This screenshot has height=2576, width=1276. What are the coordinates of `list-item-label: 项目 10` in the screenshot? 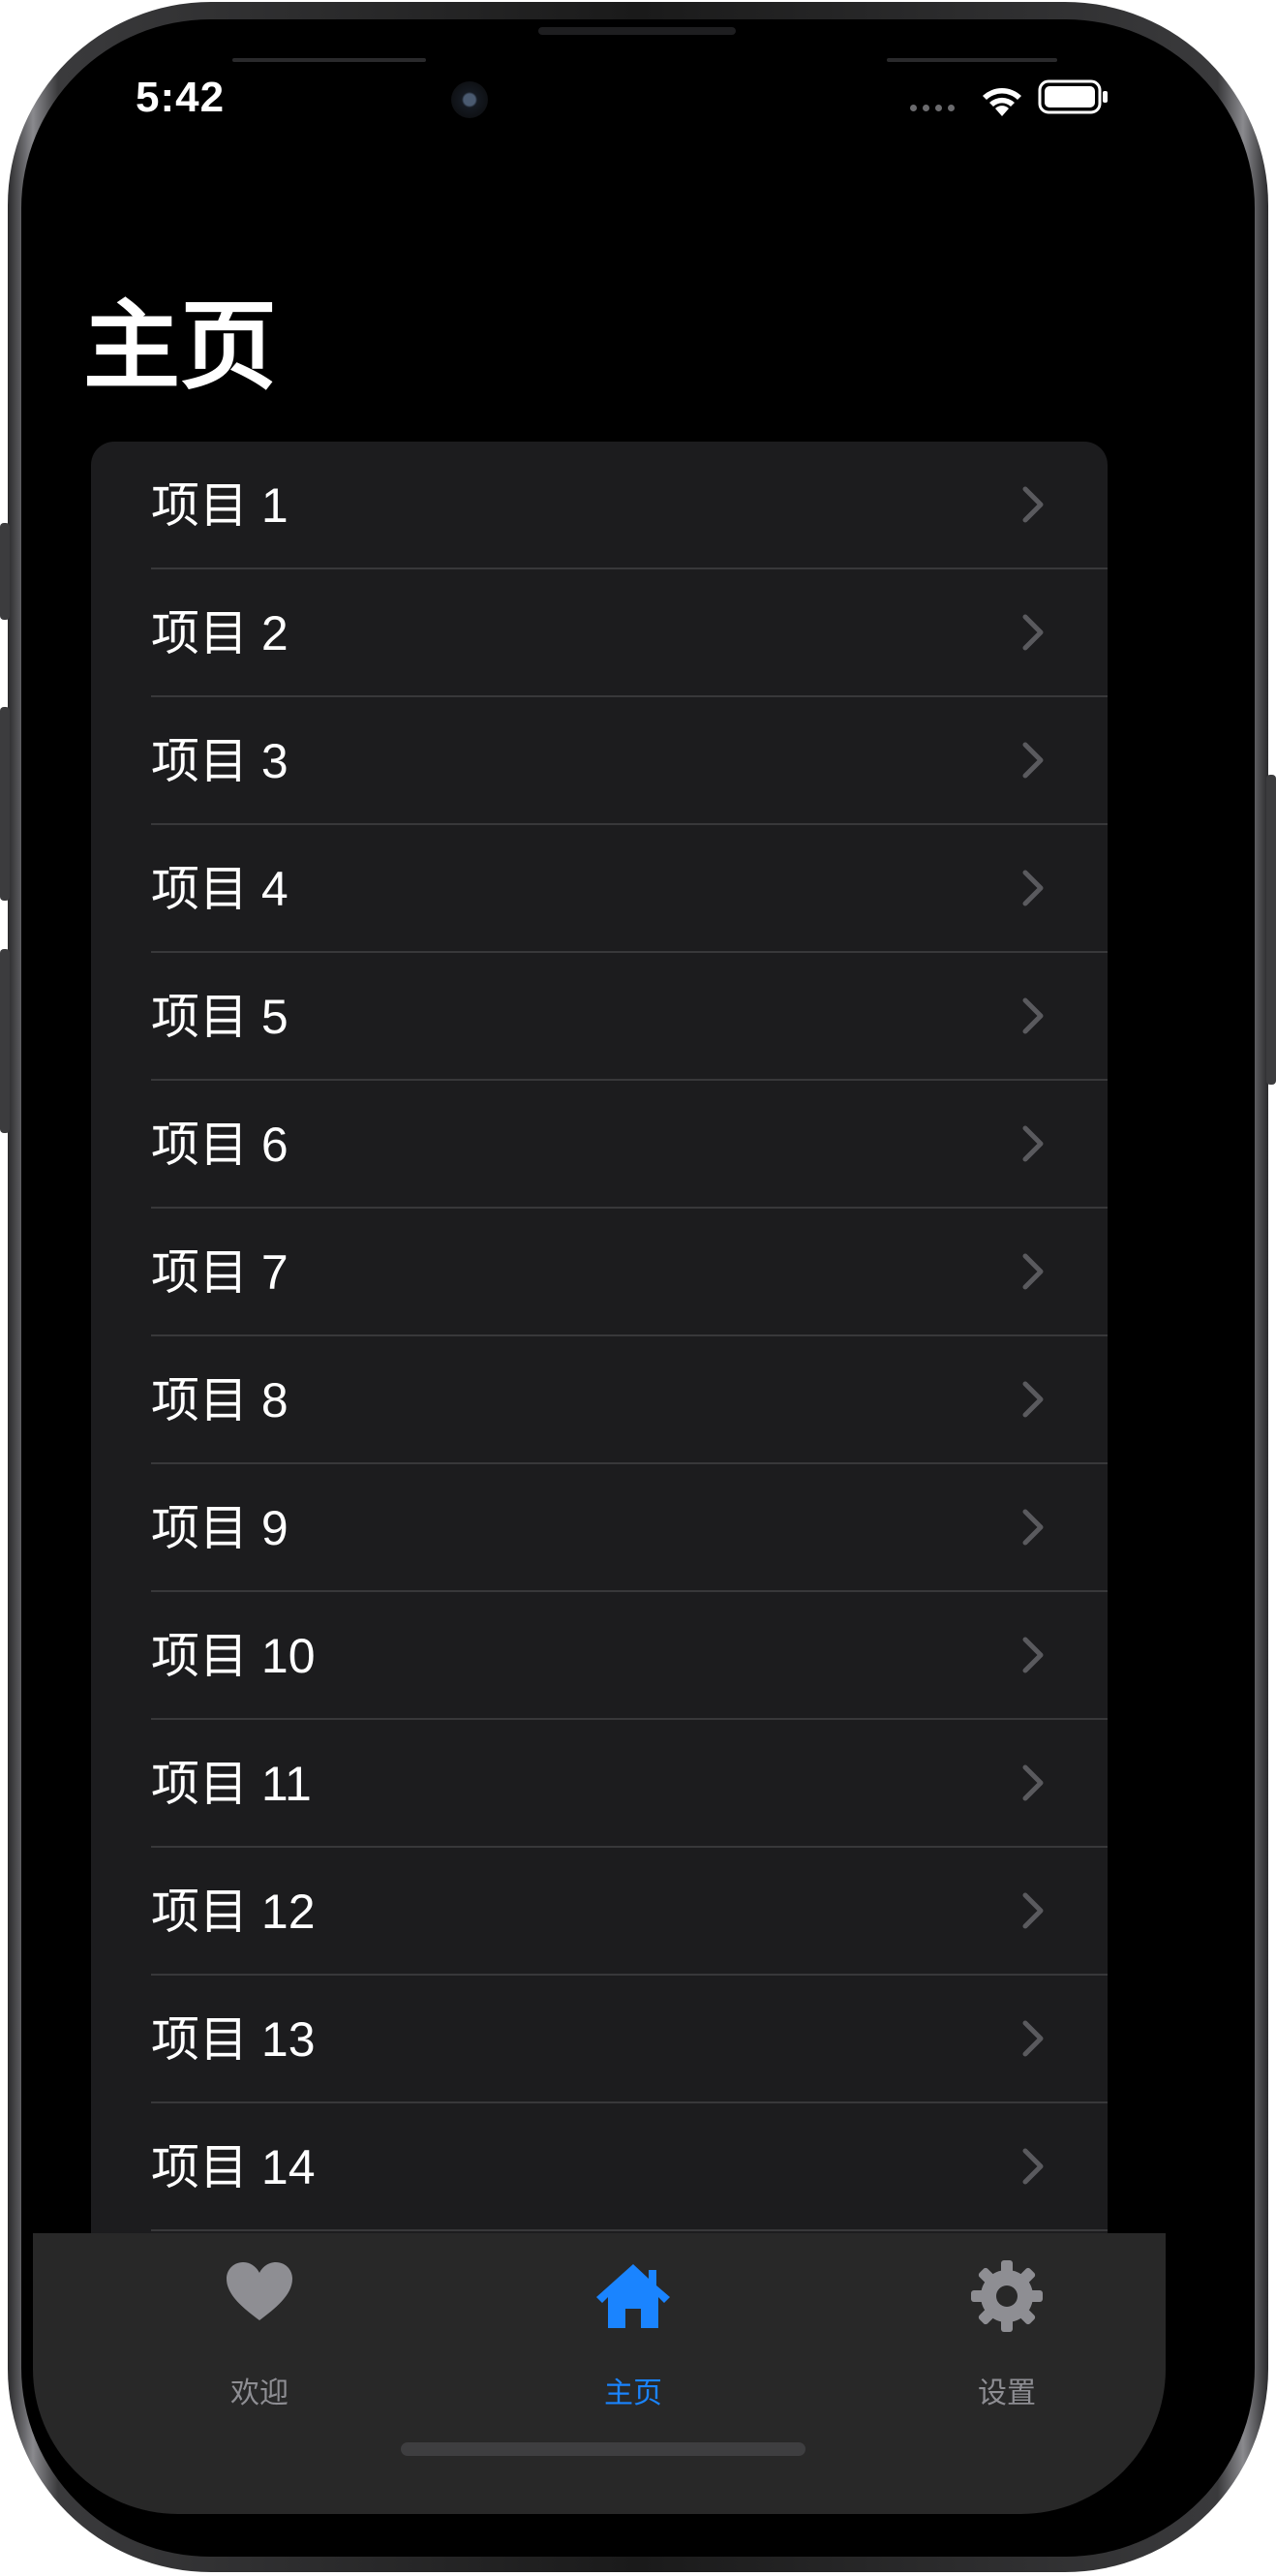 It's located at (233, 1656).